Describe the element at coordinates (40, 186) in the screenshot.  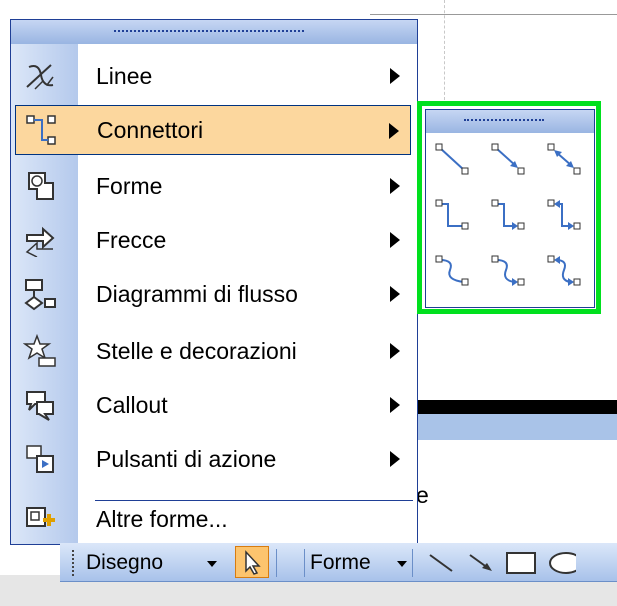
I see `basic-shapes-icon` at that location.